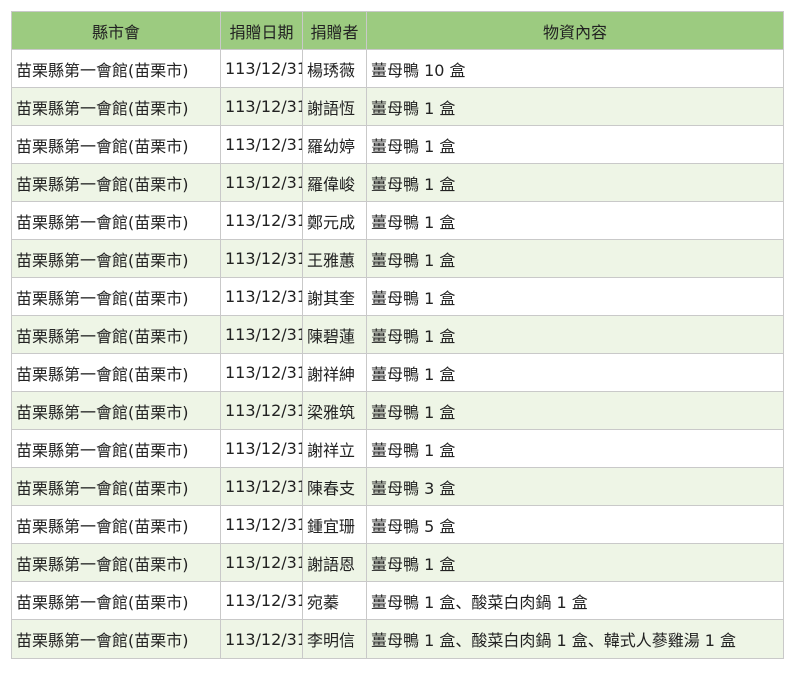  Describe the element at coordinates (575, 639) in the screenshot. I see `cell-items: 薑母鴨 1 盒、酸菜白肉鍋 1 盒、韓式人蔘雞湯 1 盒` at that location.